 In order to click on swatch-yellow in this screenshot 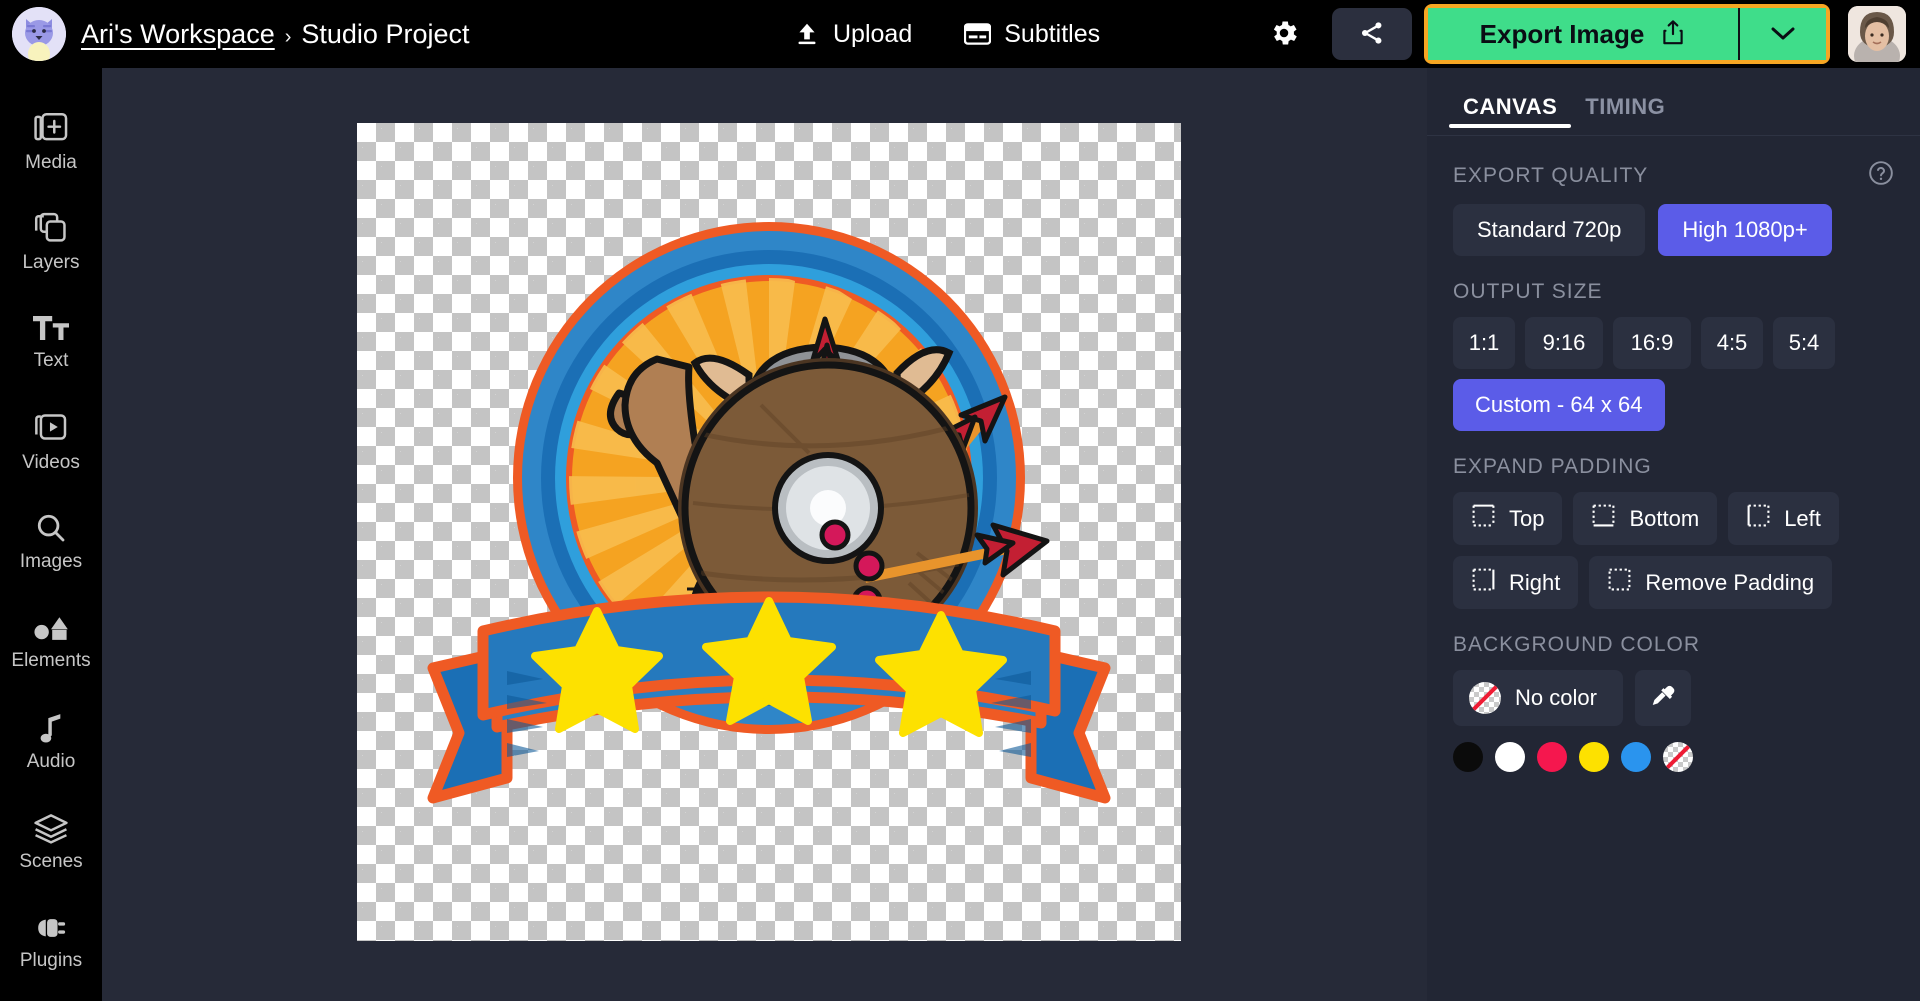, I will do `click(1594, 757)`.